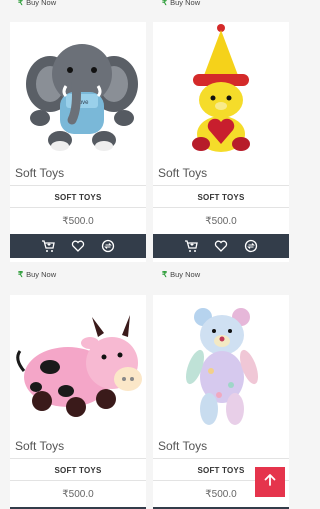 The width and height of the screenshot is (320, 509). What do you see at coordinates (222, 366) in the screenshot?
I see `pastel-teddy-image` at bounding box center [222, 366].